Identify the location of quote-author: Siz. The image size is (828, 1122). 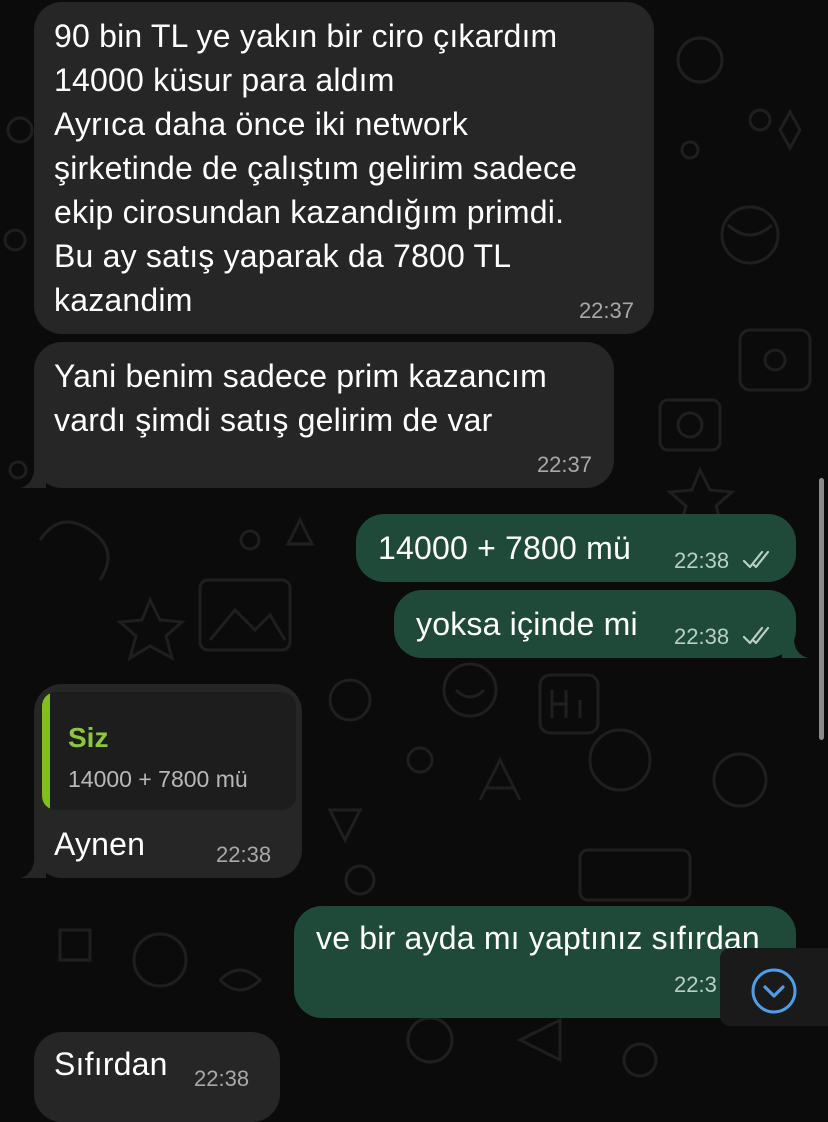
(88, 737).